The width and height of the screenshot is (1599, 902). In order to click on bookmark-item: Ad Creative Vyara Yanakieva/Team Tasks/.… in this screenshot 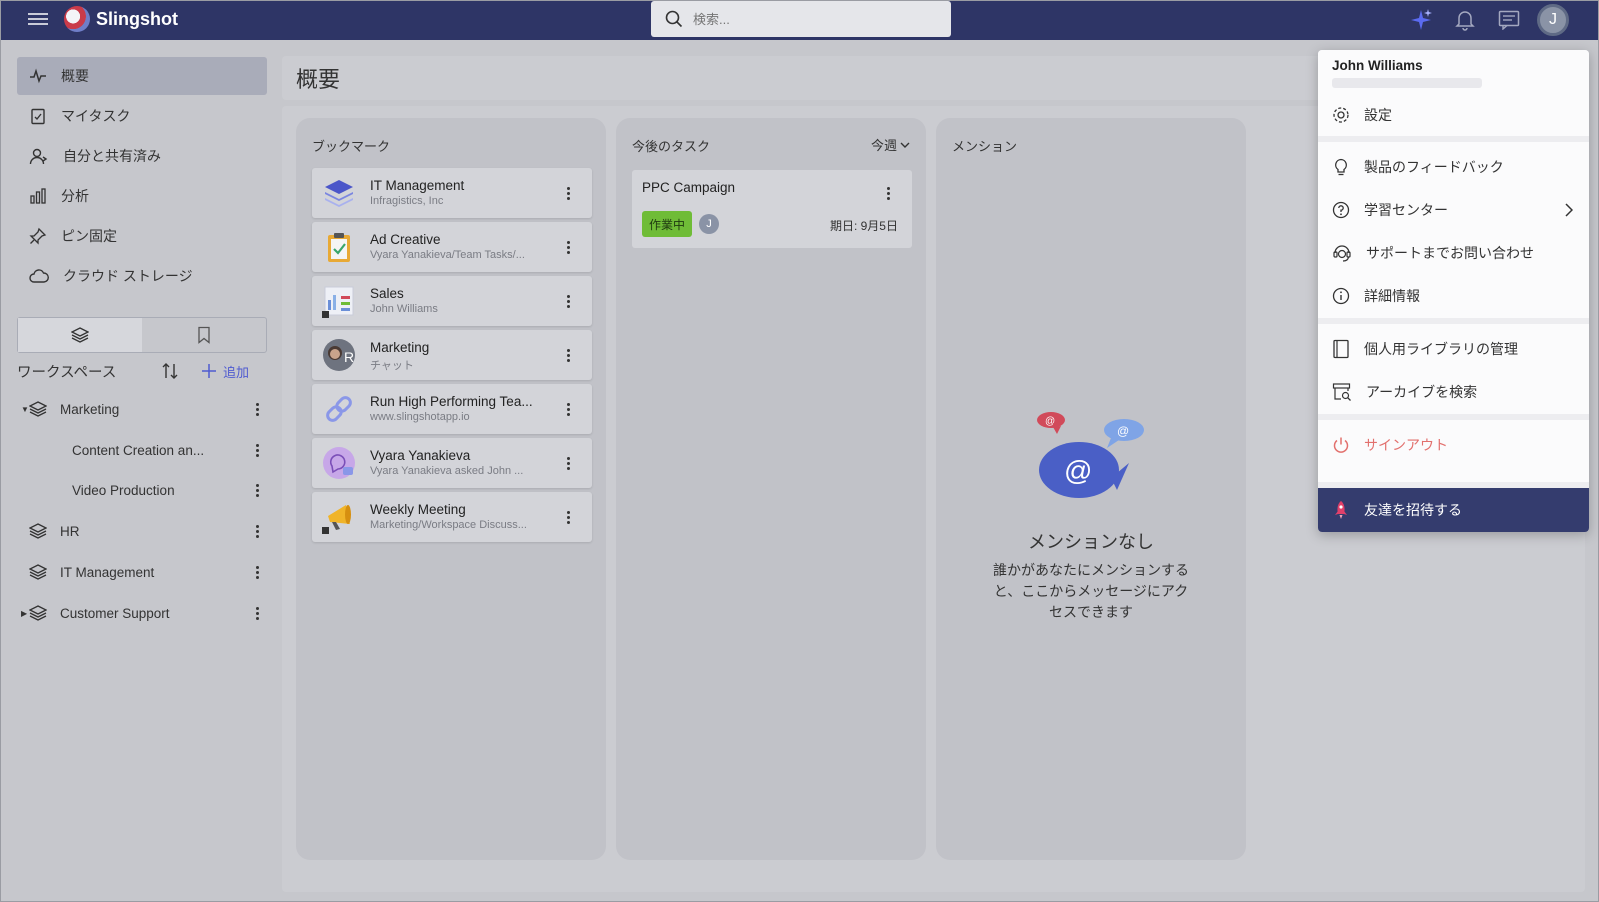, I will do `click(452, 247)`.